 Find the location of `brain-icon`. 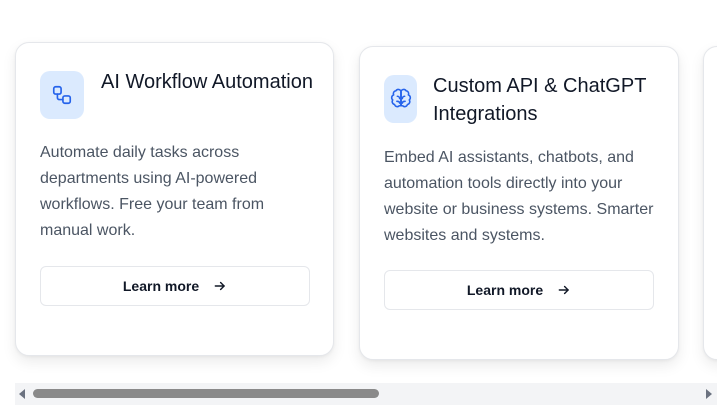

brain-icon is located at coordinates (400, 98).